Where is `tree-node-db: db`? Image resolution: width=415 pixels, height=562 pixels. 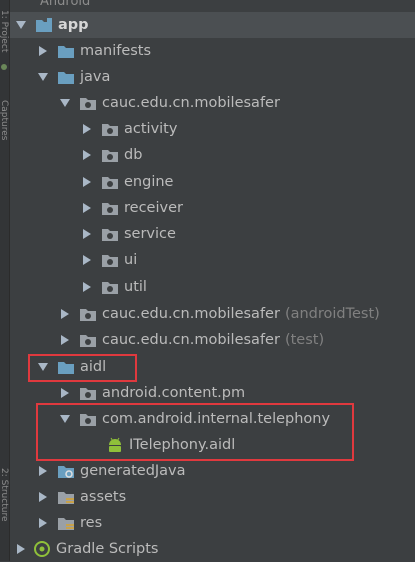
tree-node-db: db is located at coordinates (212, 155).